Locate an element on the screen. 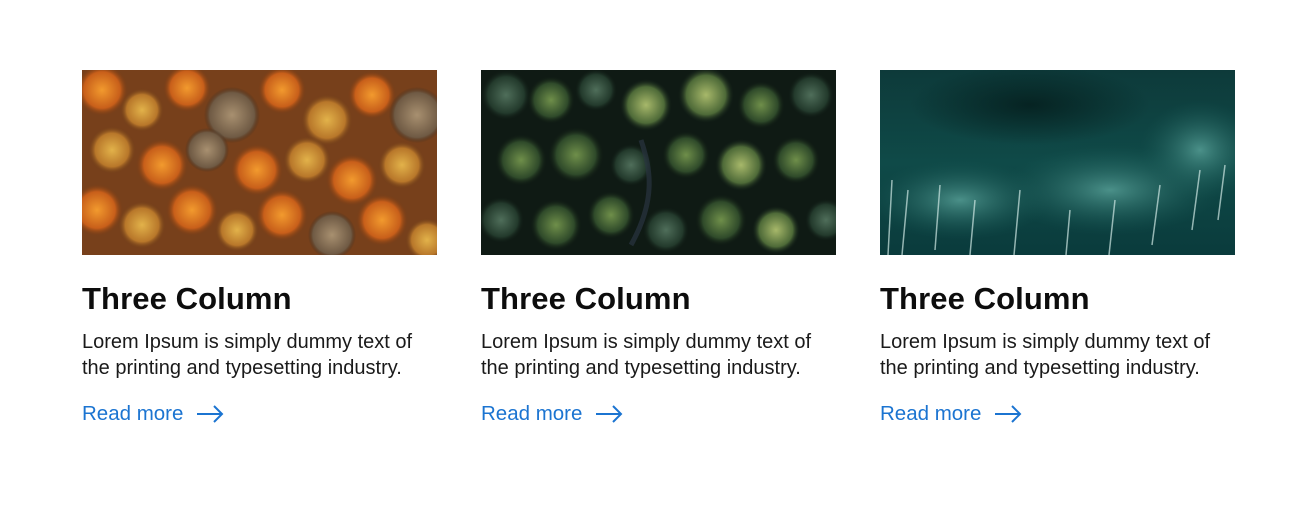  ocean-waves-image is located at coordinates (1057, 162).